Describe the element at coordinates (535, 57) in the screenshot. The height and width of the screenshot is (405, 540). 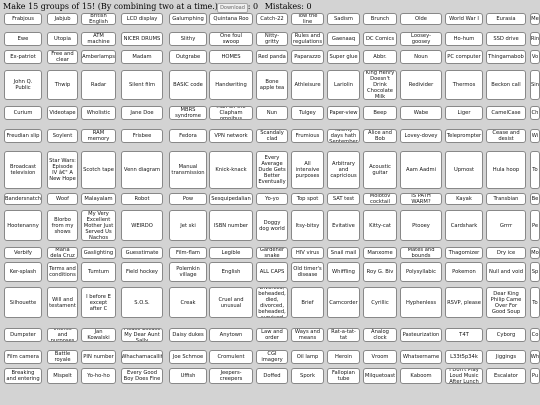
I see `word-tile: Vo` at that location.